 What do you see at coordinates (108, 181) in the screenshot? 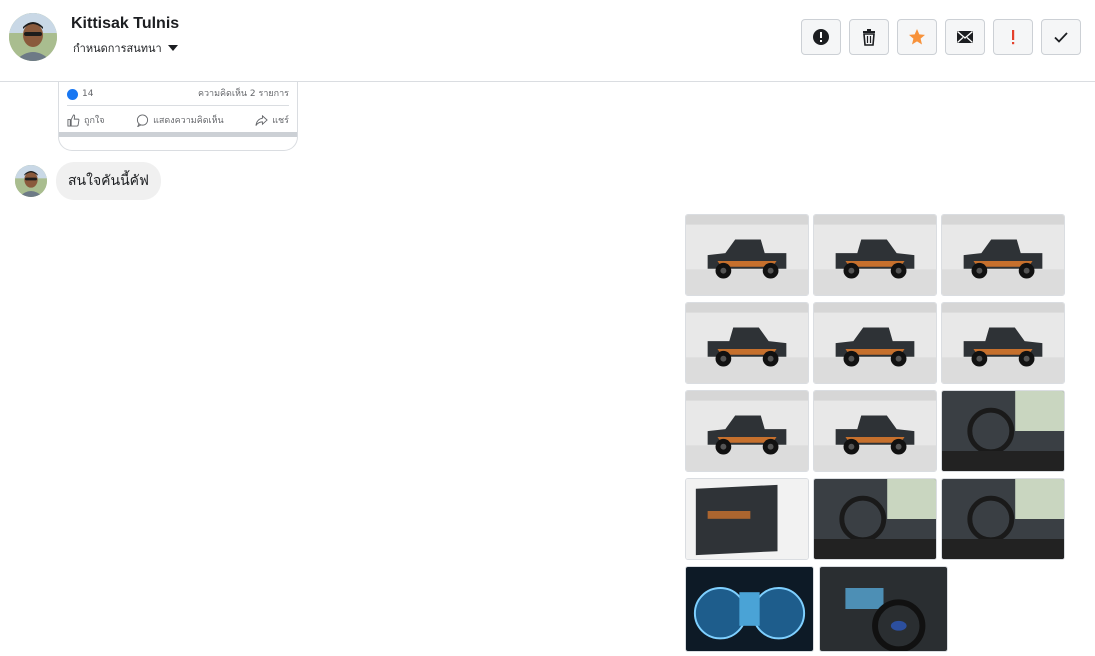
I see `message-bubble: สนใจคันนี้คัฟ` at bounding box center [108, 181].